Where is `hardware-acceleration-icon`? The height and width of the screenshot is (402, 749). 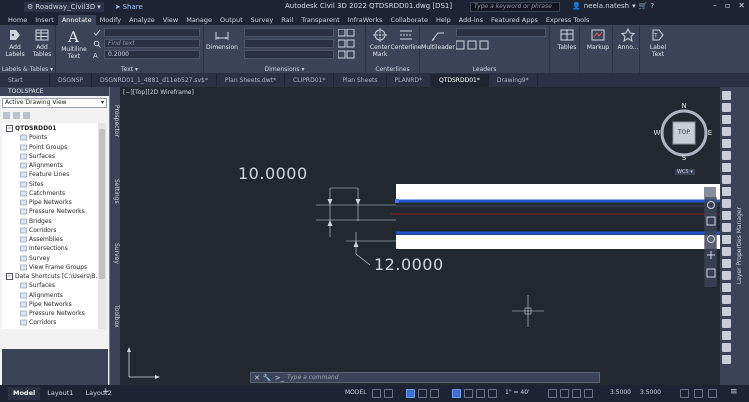
hardware-acceleration-icon is located at coordinates (698, 393).